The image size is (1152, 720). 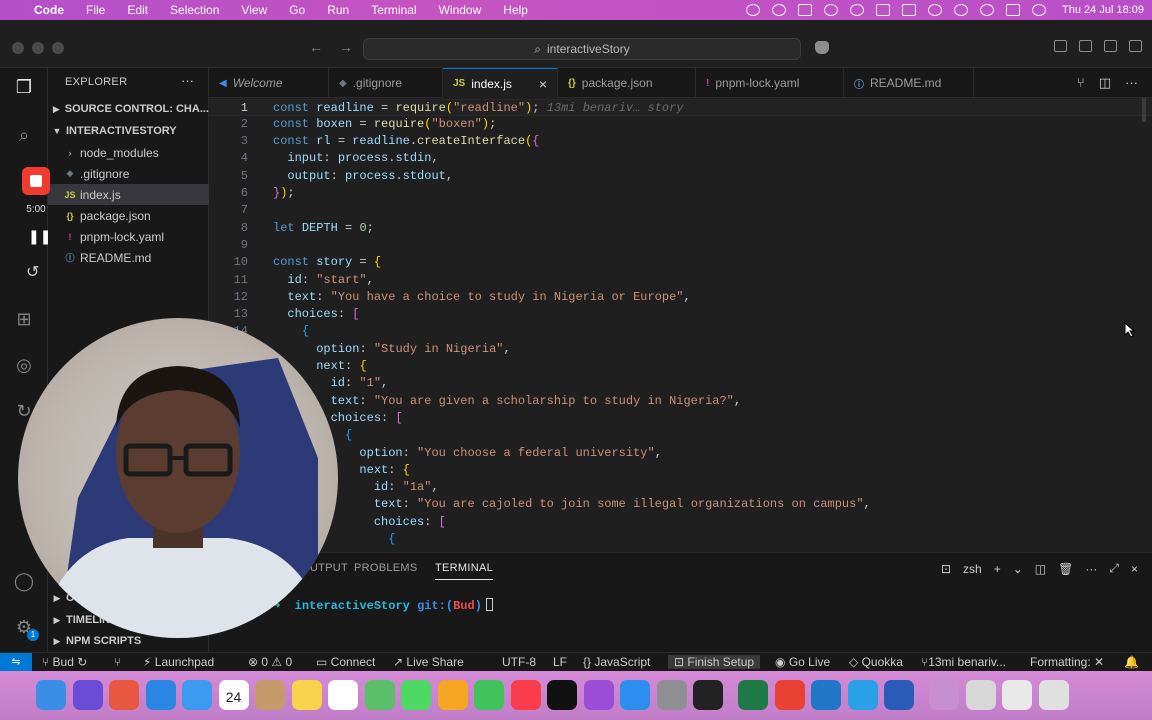 I want to click on eol-status: LF, so click(x=560, y=662).